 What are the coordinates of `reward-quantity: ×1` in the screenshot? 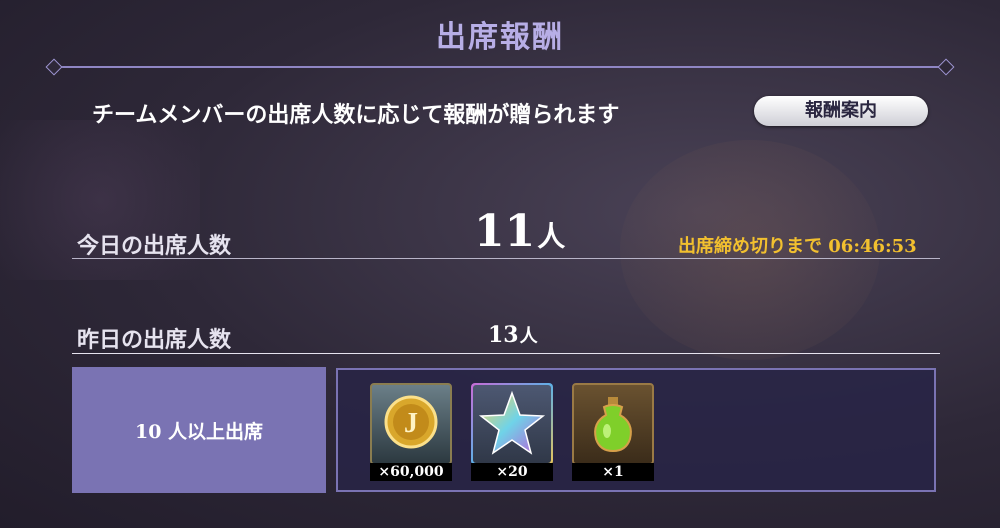 It's located at (613, 472).